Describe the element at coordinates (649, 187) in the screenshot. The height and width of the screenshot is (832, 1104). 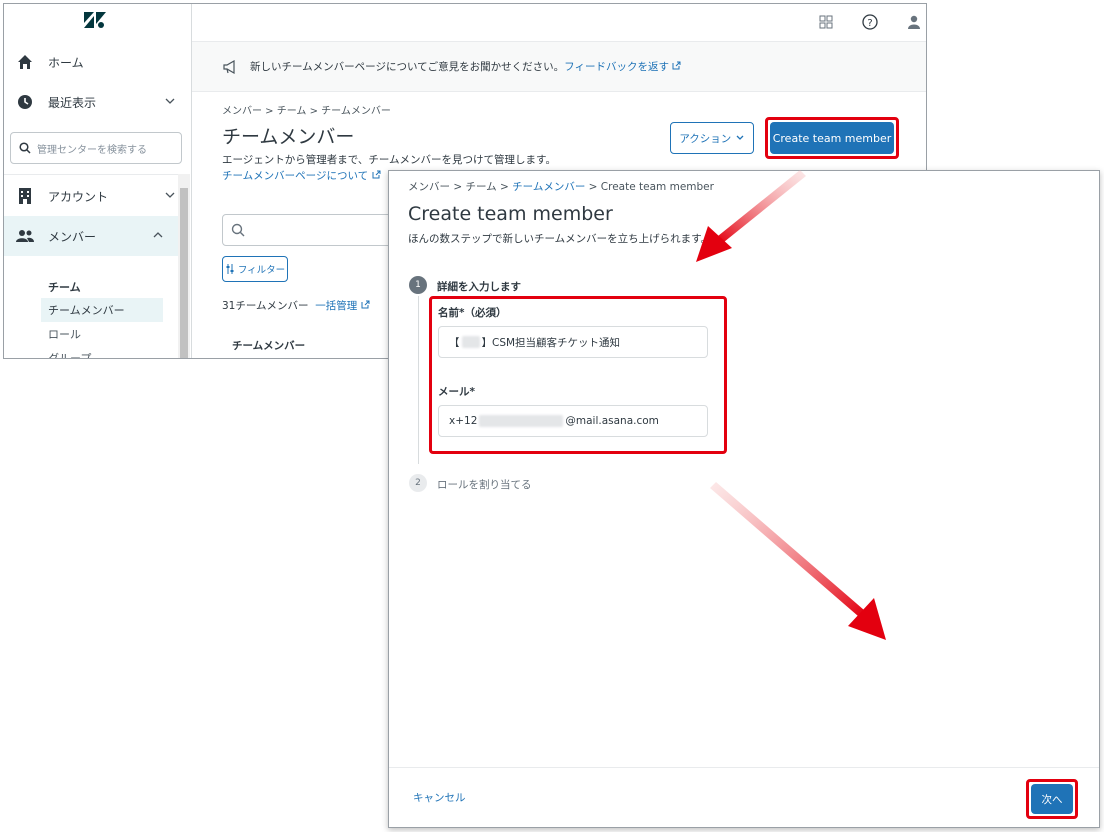
I see `breadcrumb-current: > Create team member` at that location.